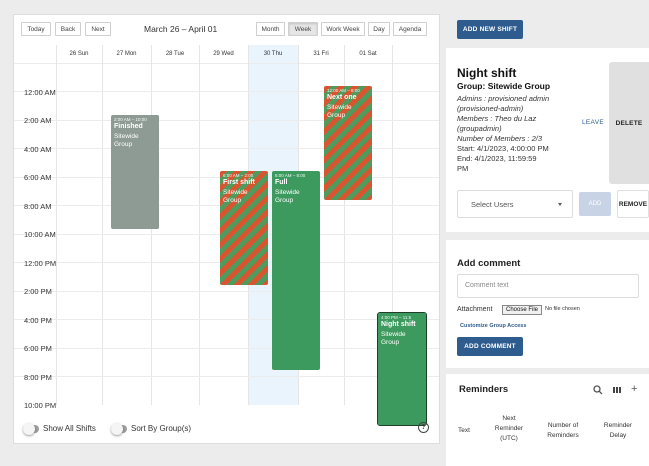 The width and height of the screenshot is (649, 466). What do you see at coordinates (487, 73) in the screenshot?
I see `shift-title: Night shift` at bounding box center [487, 73].